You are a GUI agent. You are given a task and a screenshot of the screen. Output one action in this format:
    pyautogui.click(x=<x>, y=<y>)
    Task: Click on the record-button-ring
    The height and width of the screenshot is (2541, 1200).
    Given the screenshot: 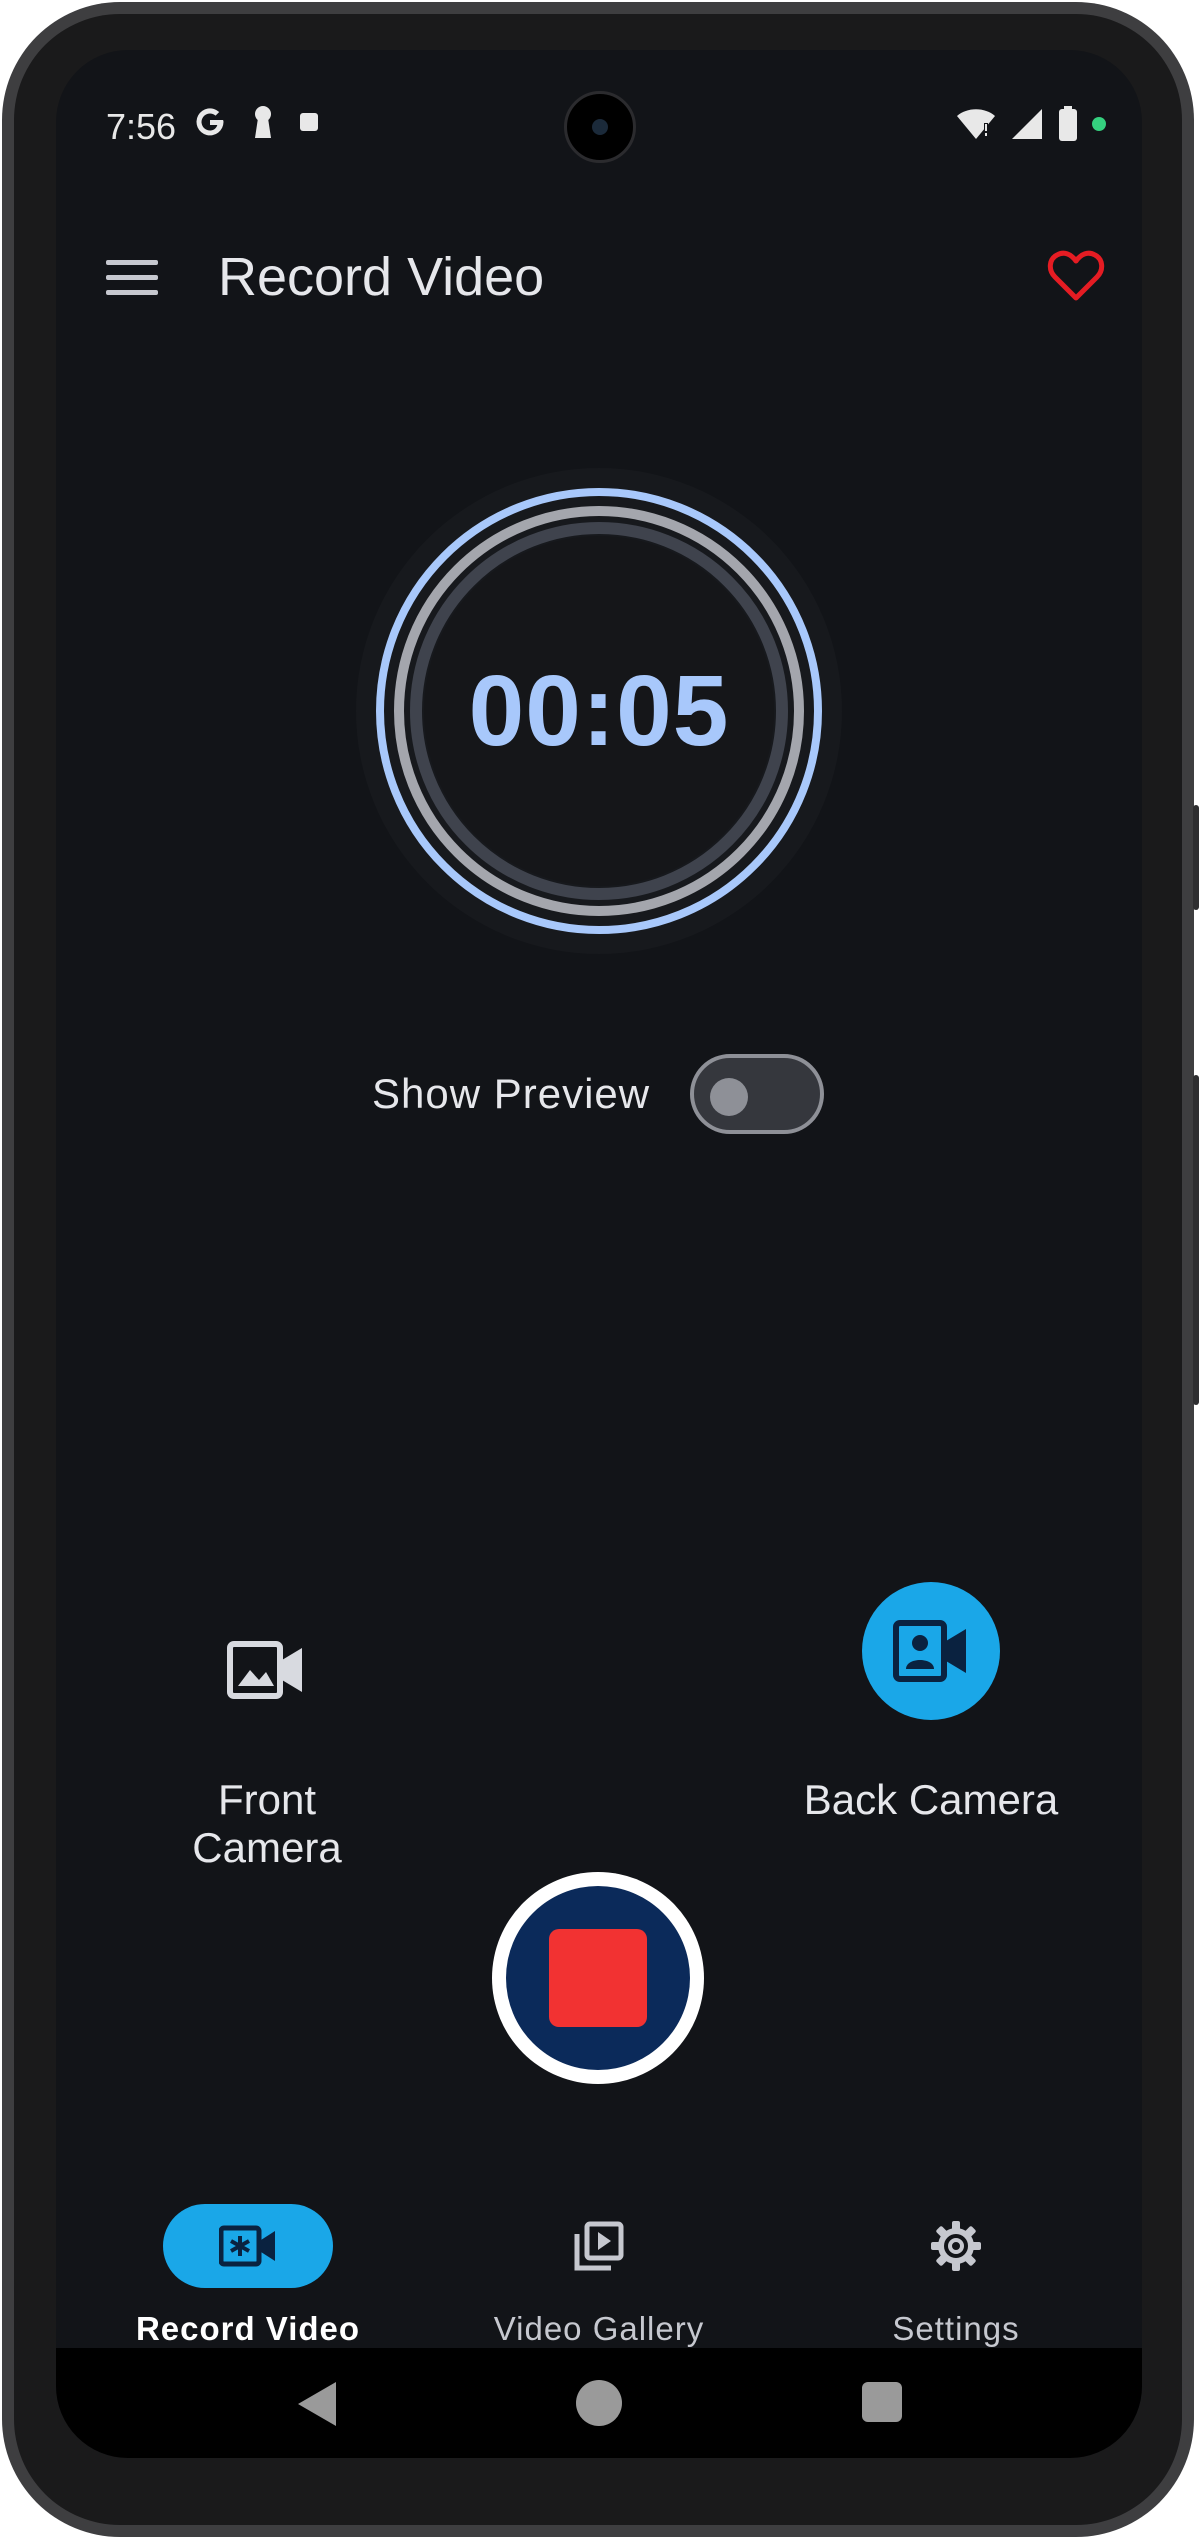 What is the action you would take?
    pyautogui.click(x=598, y=1978)
    